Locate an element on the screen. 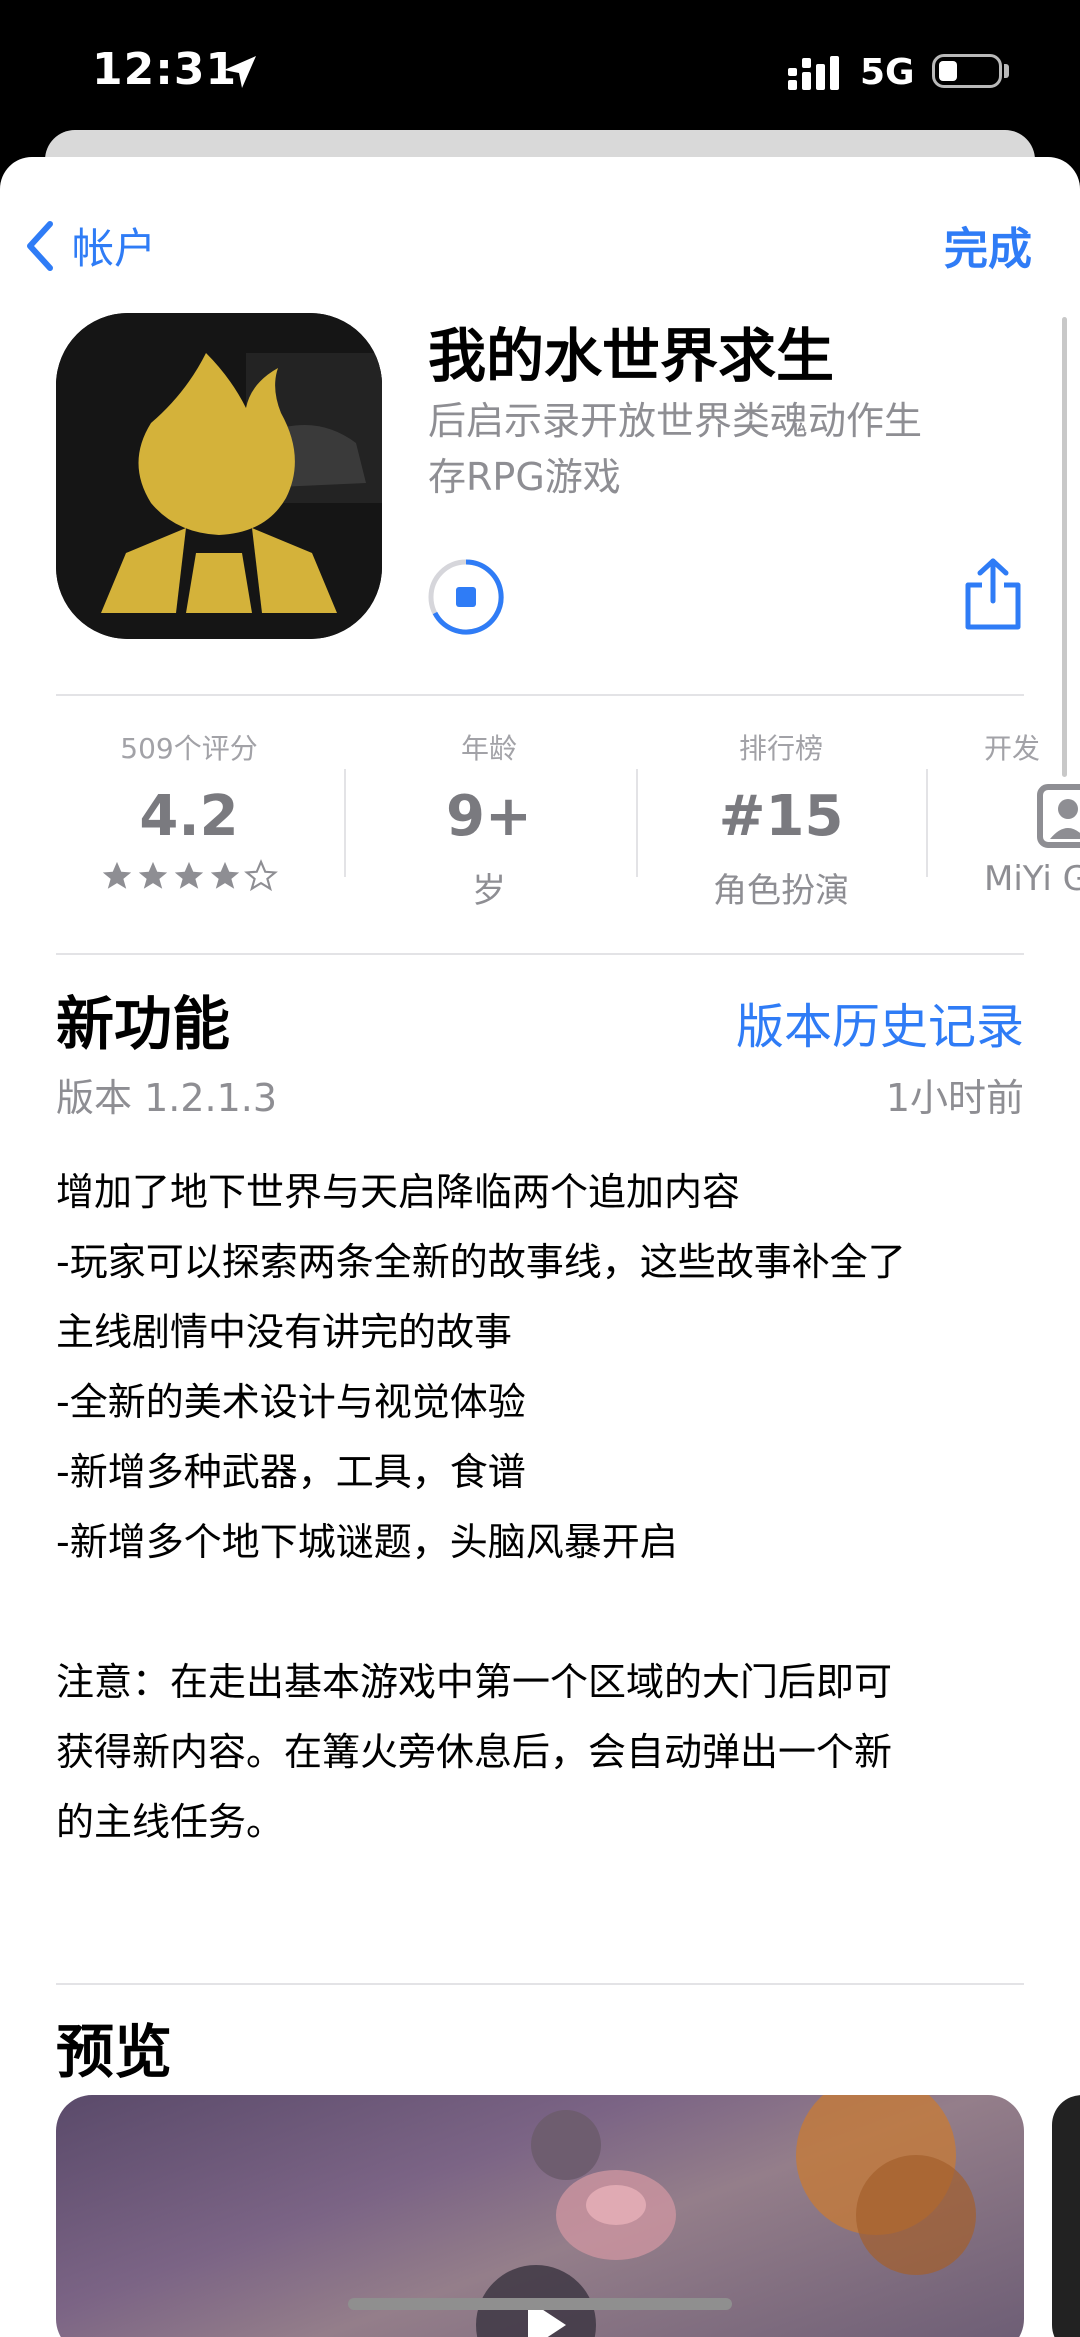  release-note-line: 注意：在走出基本游戏中第一个区域的大门后即可 is located at coordinates (474, 1682).